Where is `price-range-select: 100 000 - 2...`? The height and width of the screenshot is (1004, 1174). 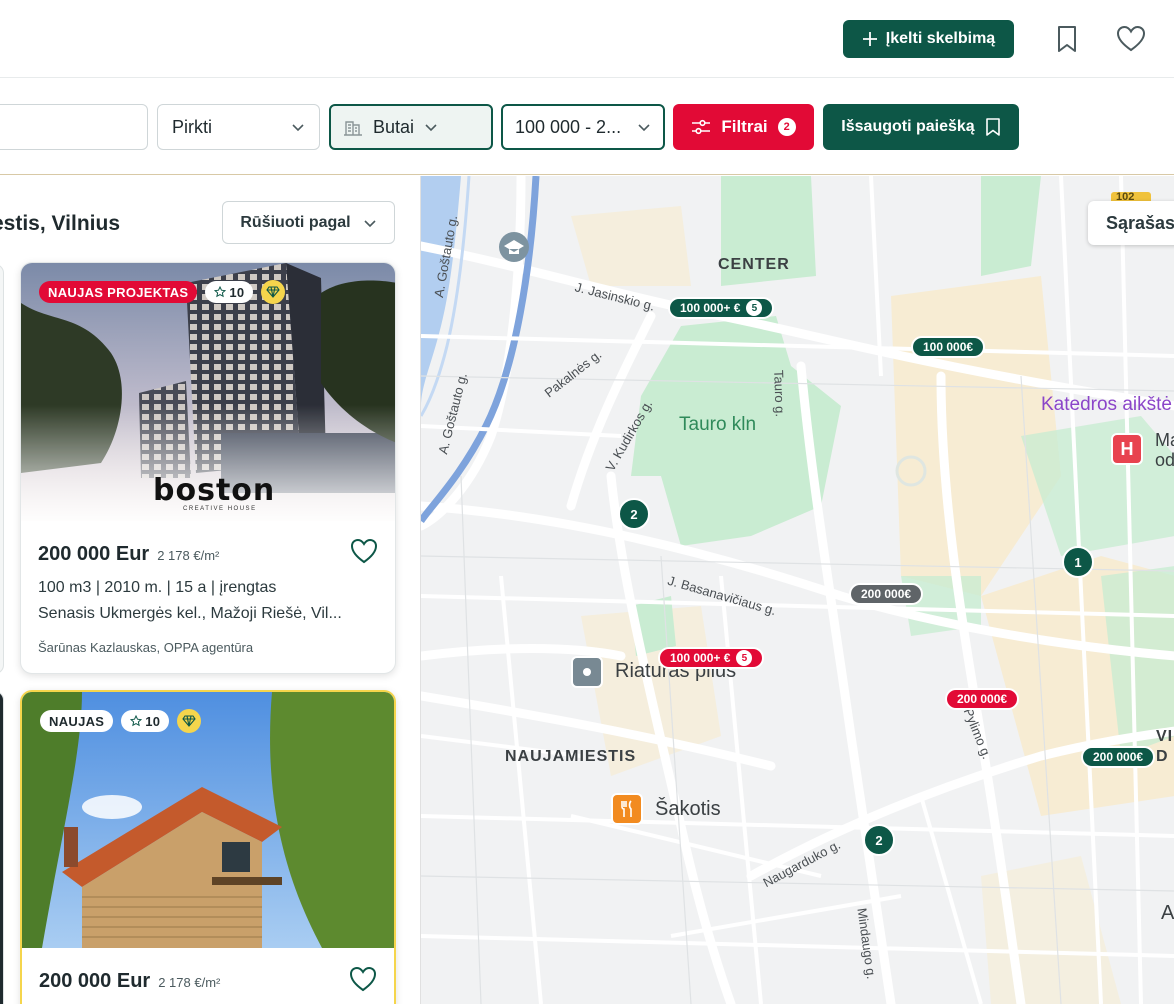 price-range-select: 100 000 - 2... is located at coordinates (583, 127).